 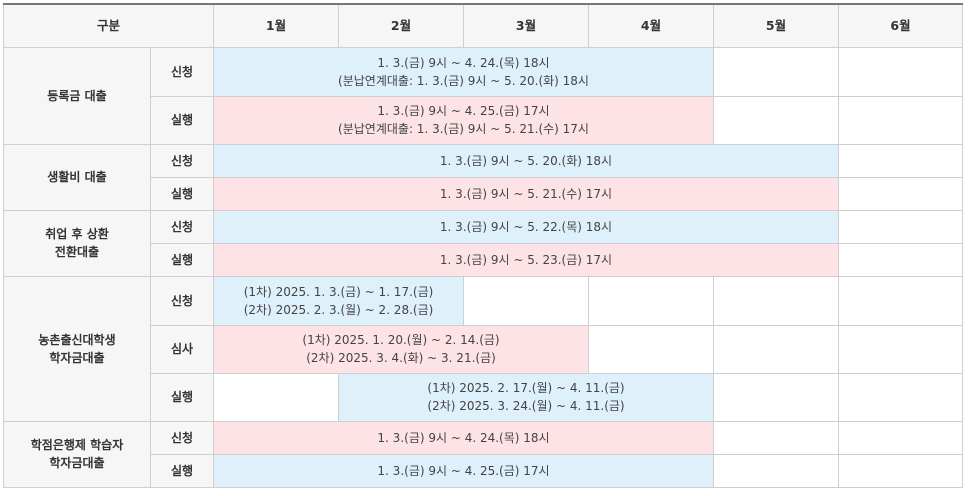 I want to click on header-month-2: 2월, so click(x=401, y=25).